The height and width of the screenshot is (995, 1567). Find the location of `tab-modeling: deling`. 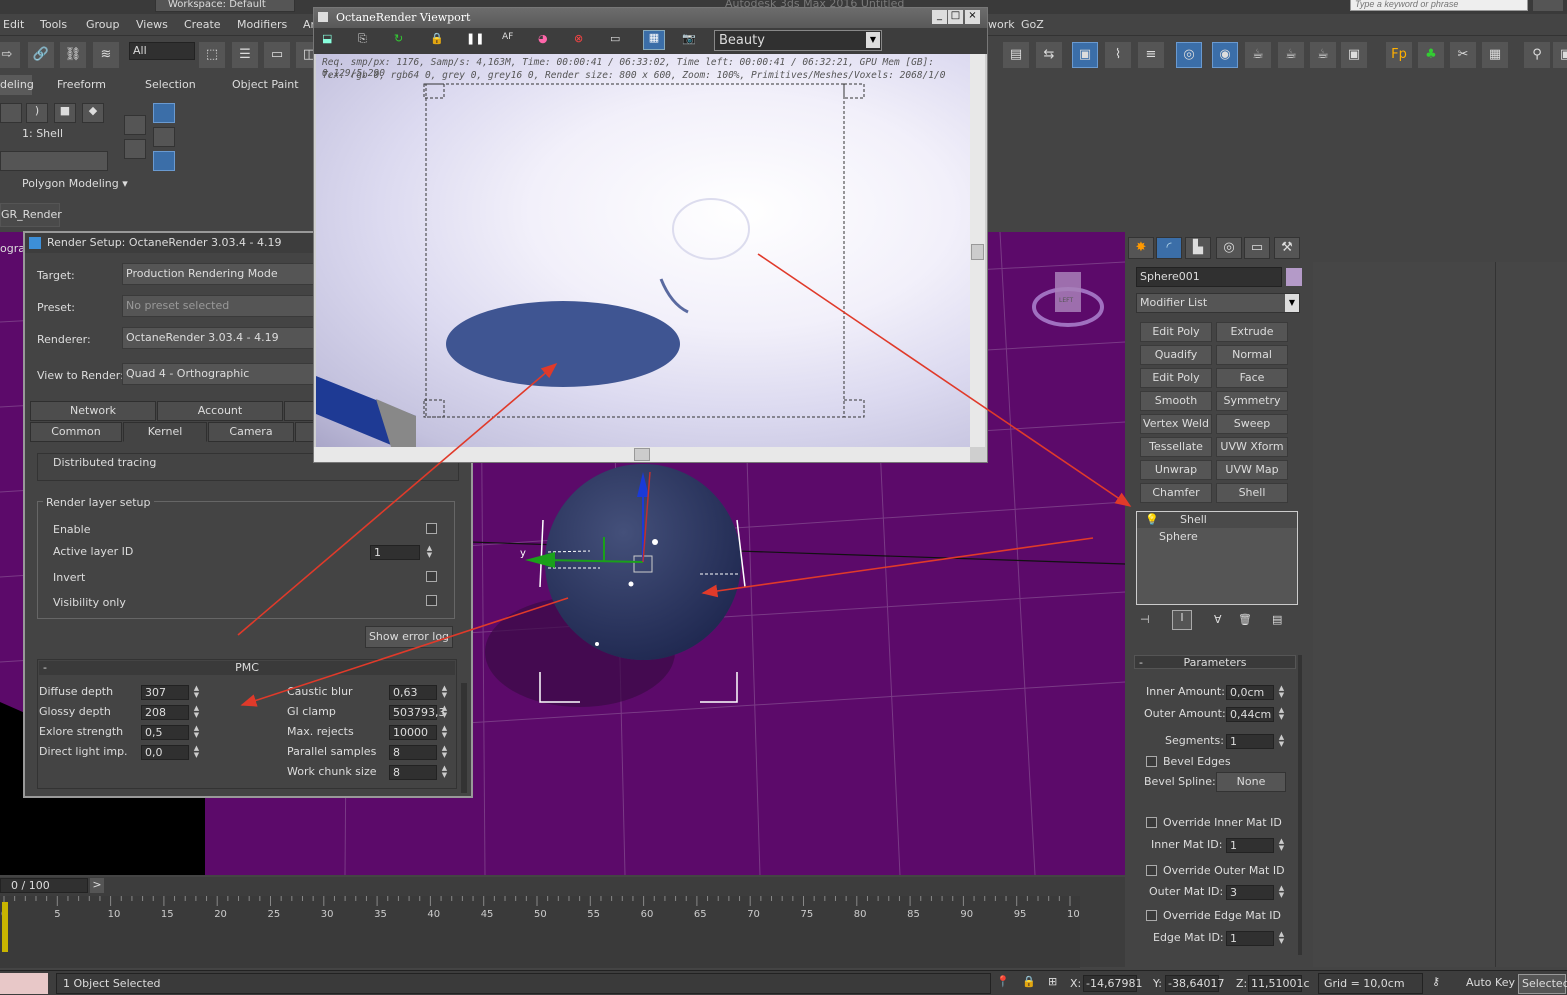

tab-modeling: deling is located at coordinates (17, 85).